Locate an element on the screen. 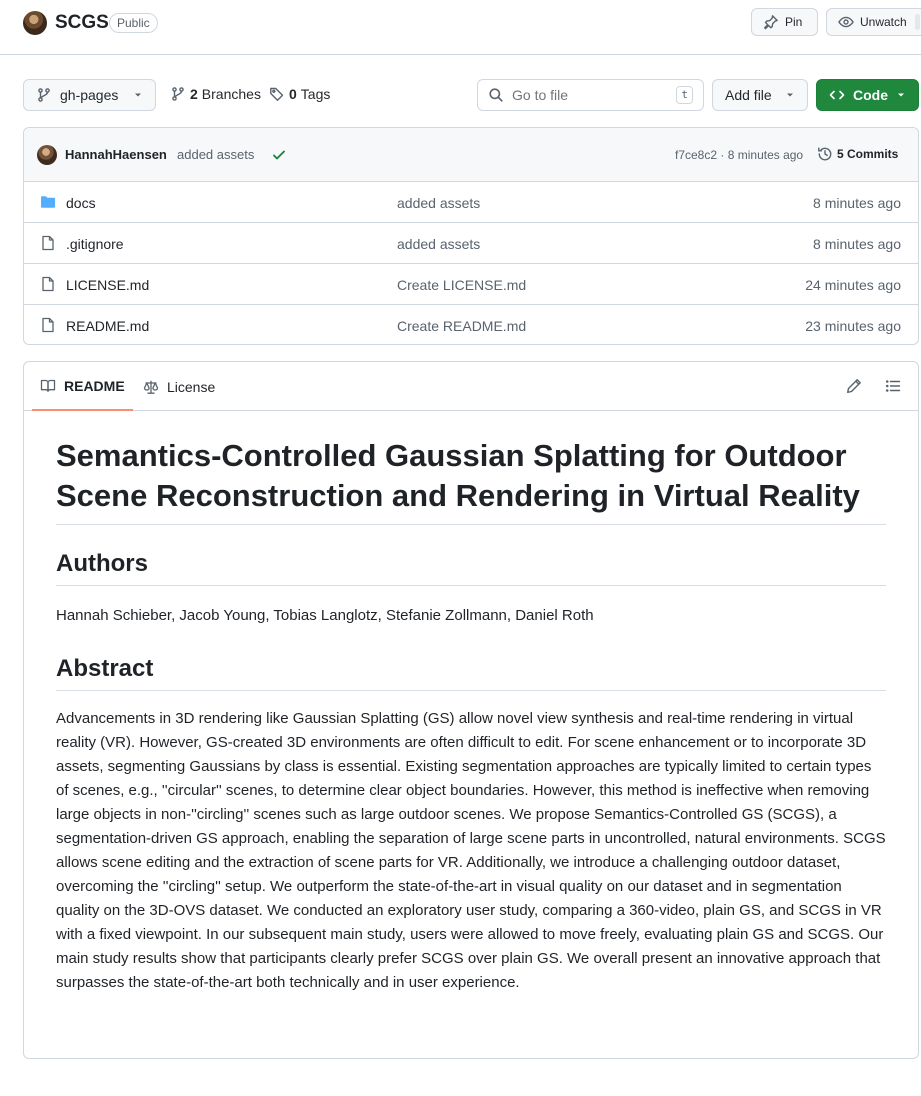 The height and width of the screenshot is (1096, 921). unwatch-button: Unwatch is located at coordinates (873, 22).